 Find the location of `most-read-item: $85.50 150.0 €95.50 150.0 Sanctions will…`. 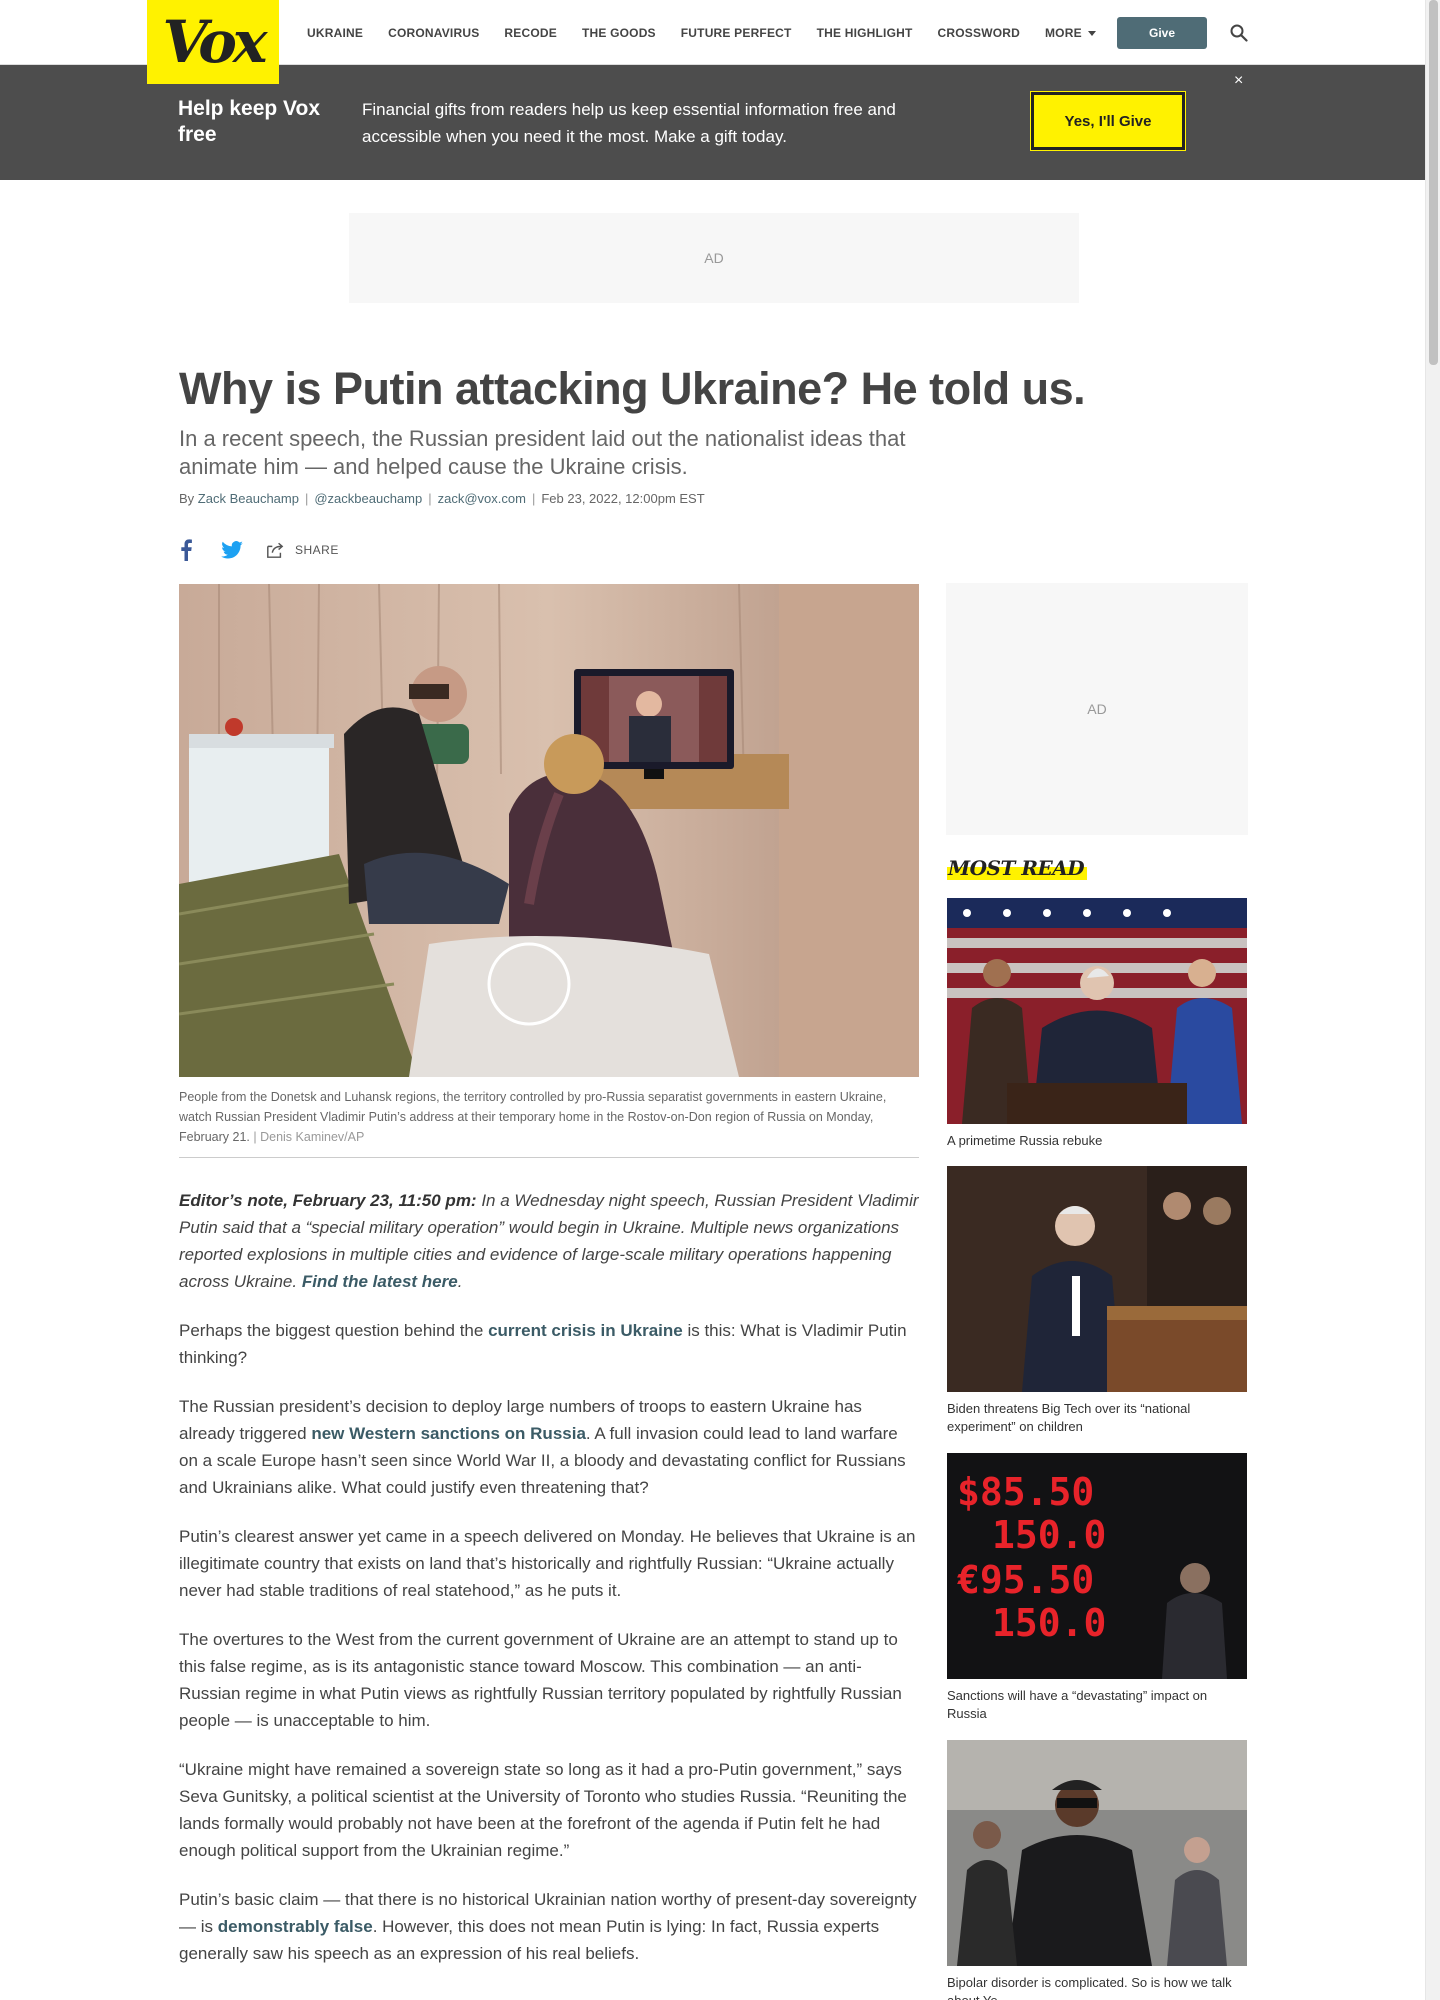

most-read-item: $85.50 150.0 €95.50 150.0 Sanctions will… is located at coordinates (1097, 1588).